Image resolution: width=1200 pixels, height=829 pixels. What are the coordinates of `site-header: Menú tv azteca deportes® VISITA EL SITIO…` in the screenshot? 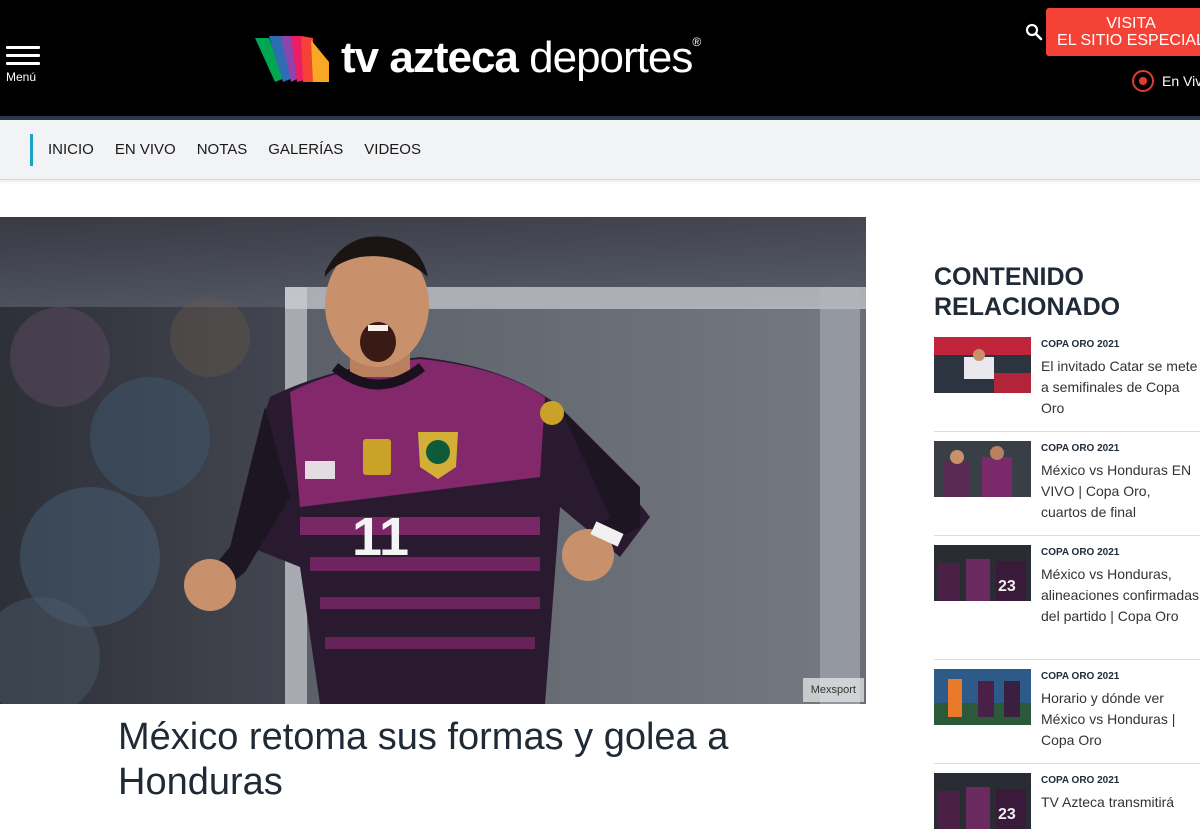 It's located at (600, 59).